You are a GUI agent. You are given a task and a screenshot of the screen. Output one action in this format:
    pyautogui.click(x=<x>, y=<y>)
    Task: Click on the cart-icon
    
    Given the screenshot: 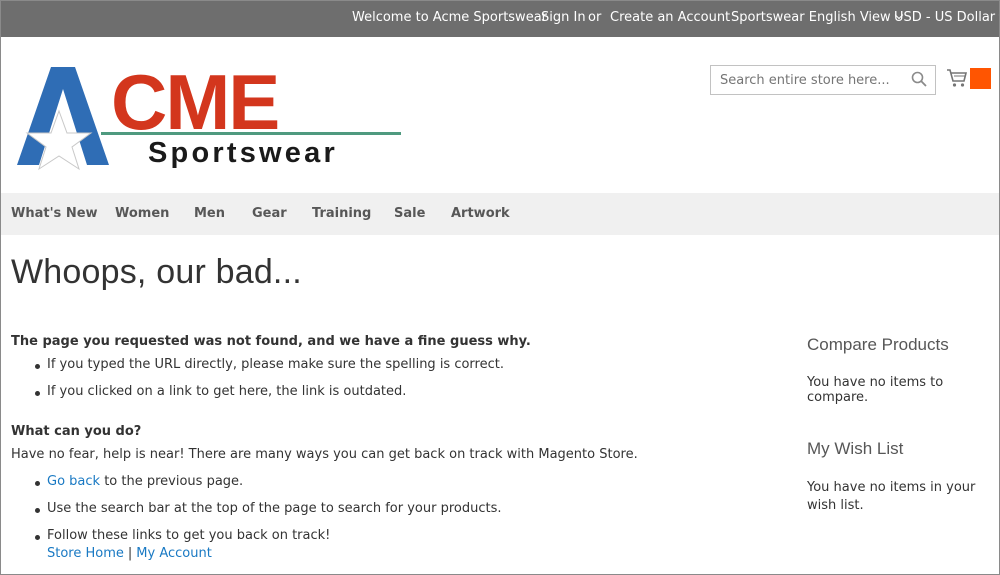 What is the action you would take?
    pyautogui.click(x=957, y=78)
    